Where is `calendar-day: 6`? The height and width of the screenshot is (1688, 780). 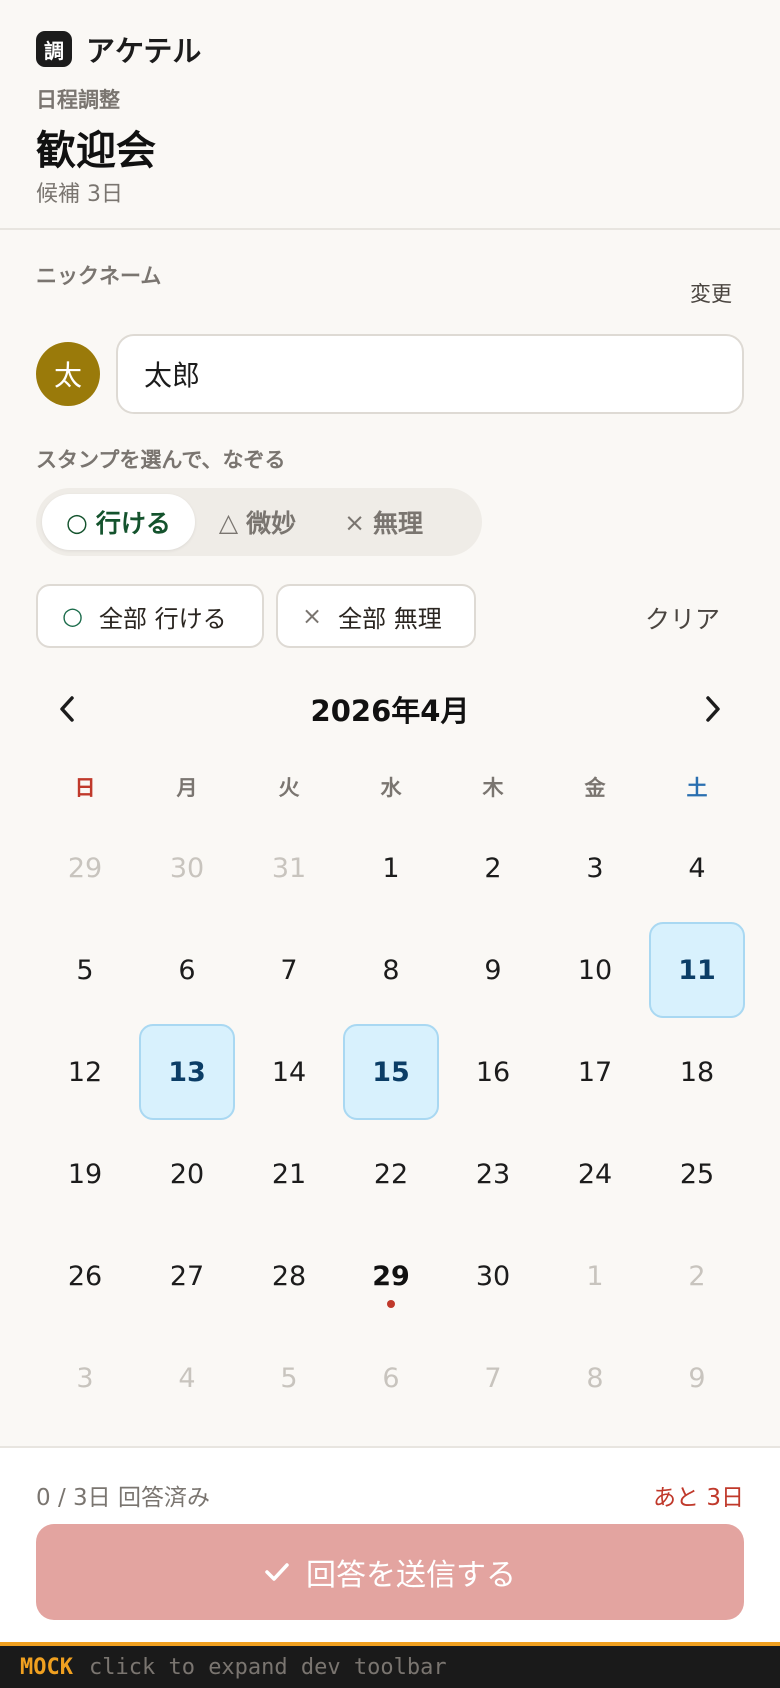 calendar-day: 6 is located at coordinates (187, 970).